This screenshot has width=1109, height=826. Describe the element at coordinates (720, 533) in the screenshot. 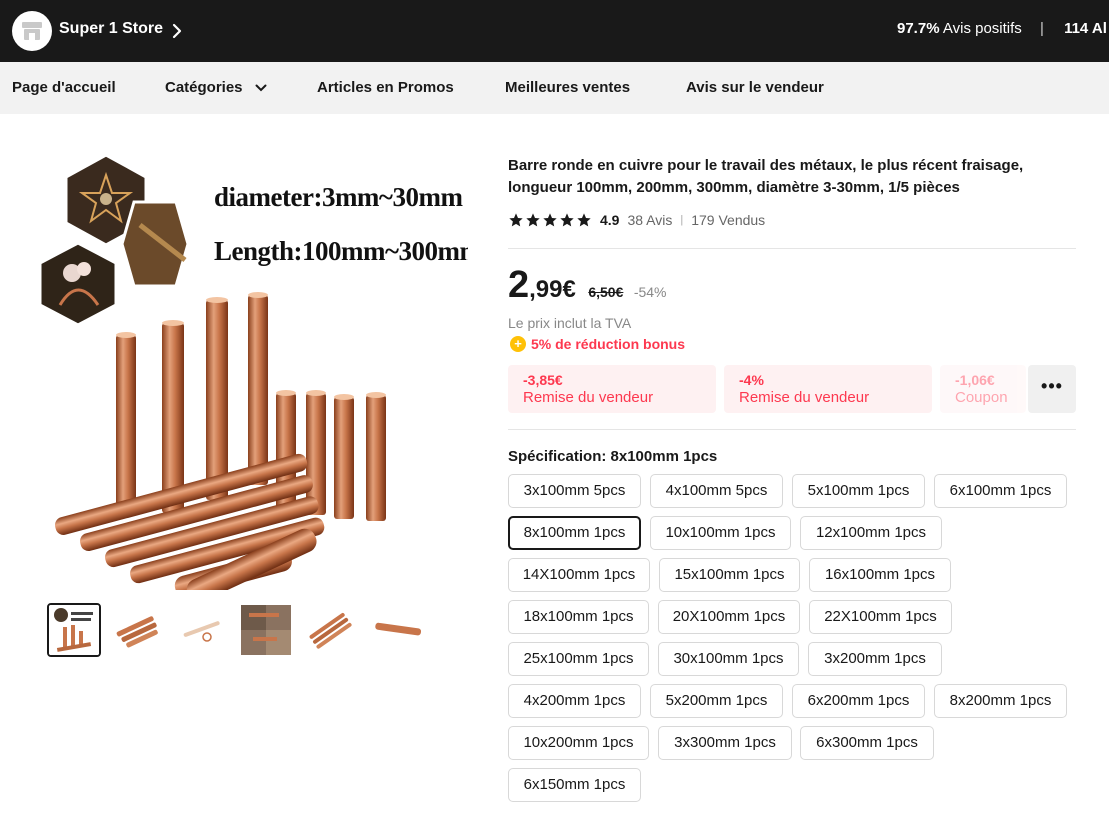

I see `spec-option: 10x100mm 1pcs` at that location.